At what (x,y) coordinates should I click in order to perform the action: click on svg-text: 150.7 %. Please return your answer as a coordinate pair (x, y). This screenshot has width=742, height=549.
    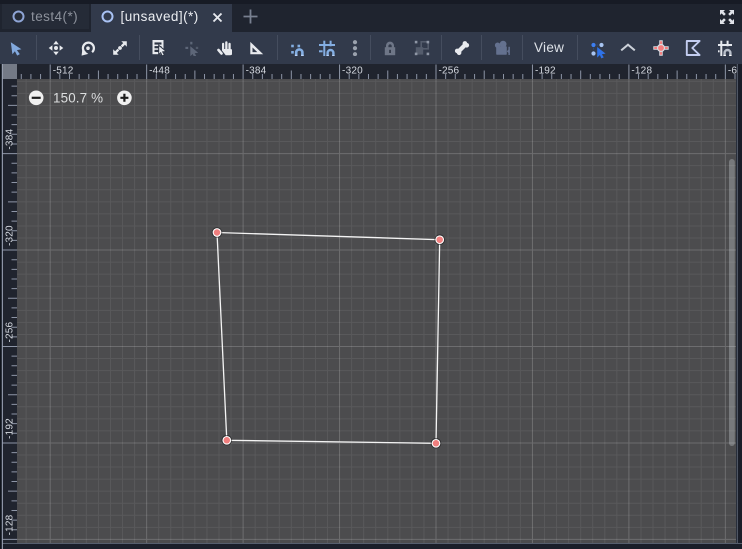
    Looking at the image, I should click on (78, 98).